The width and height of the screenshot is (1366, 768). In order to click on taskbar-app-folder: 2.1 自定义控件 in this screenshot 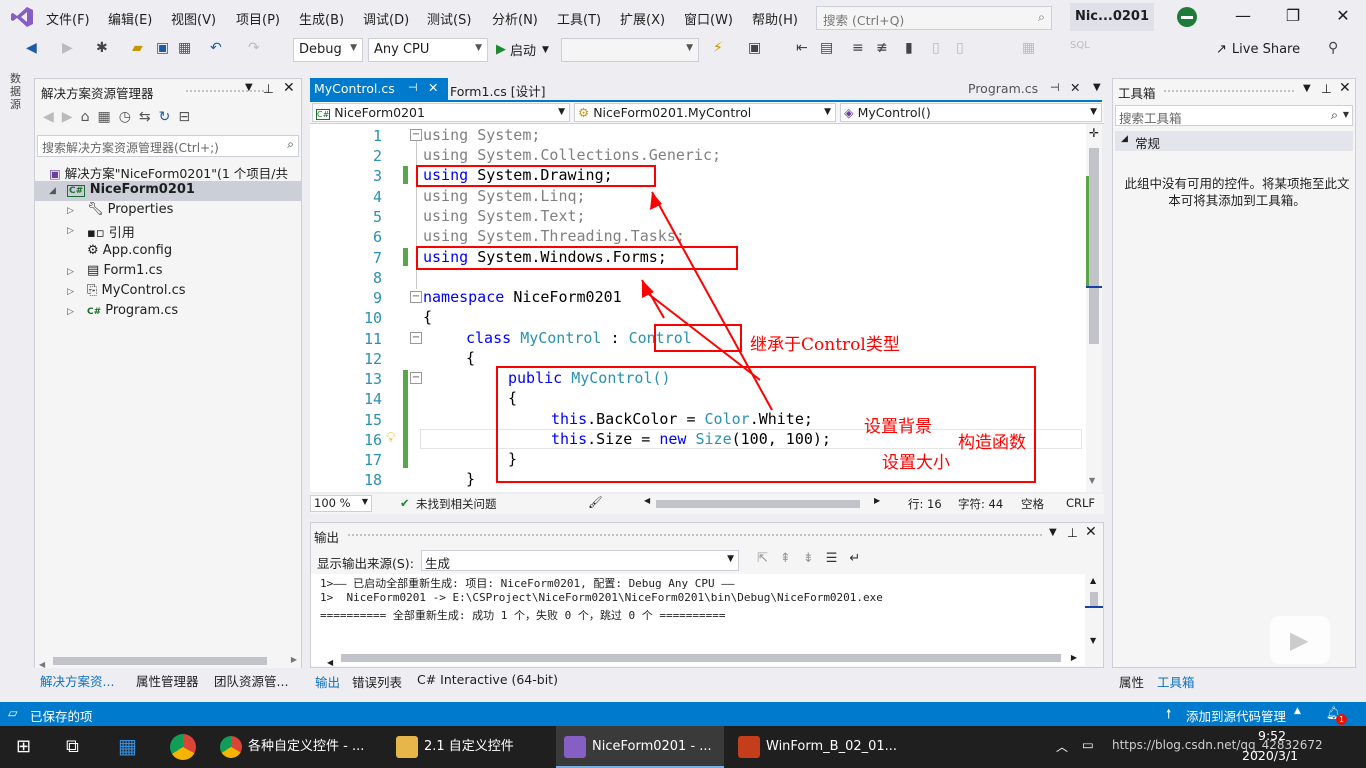, I will do `click(469, 747)`.